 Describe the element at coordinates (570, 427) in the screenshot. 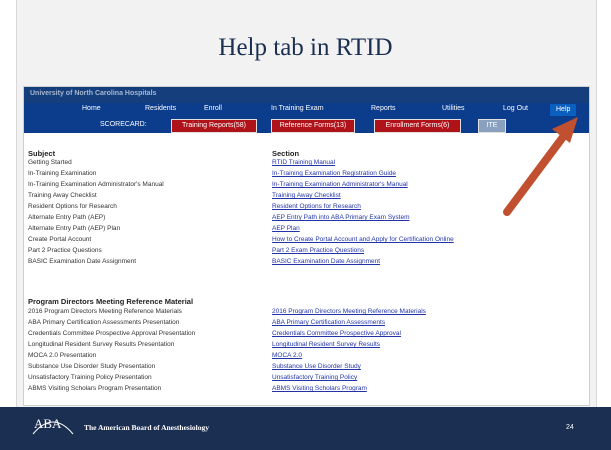

I see `page-number: 24` at that location.